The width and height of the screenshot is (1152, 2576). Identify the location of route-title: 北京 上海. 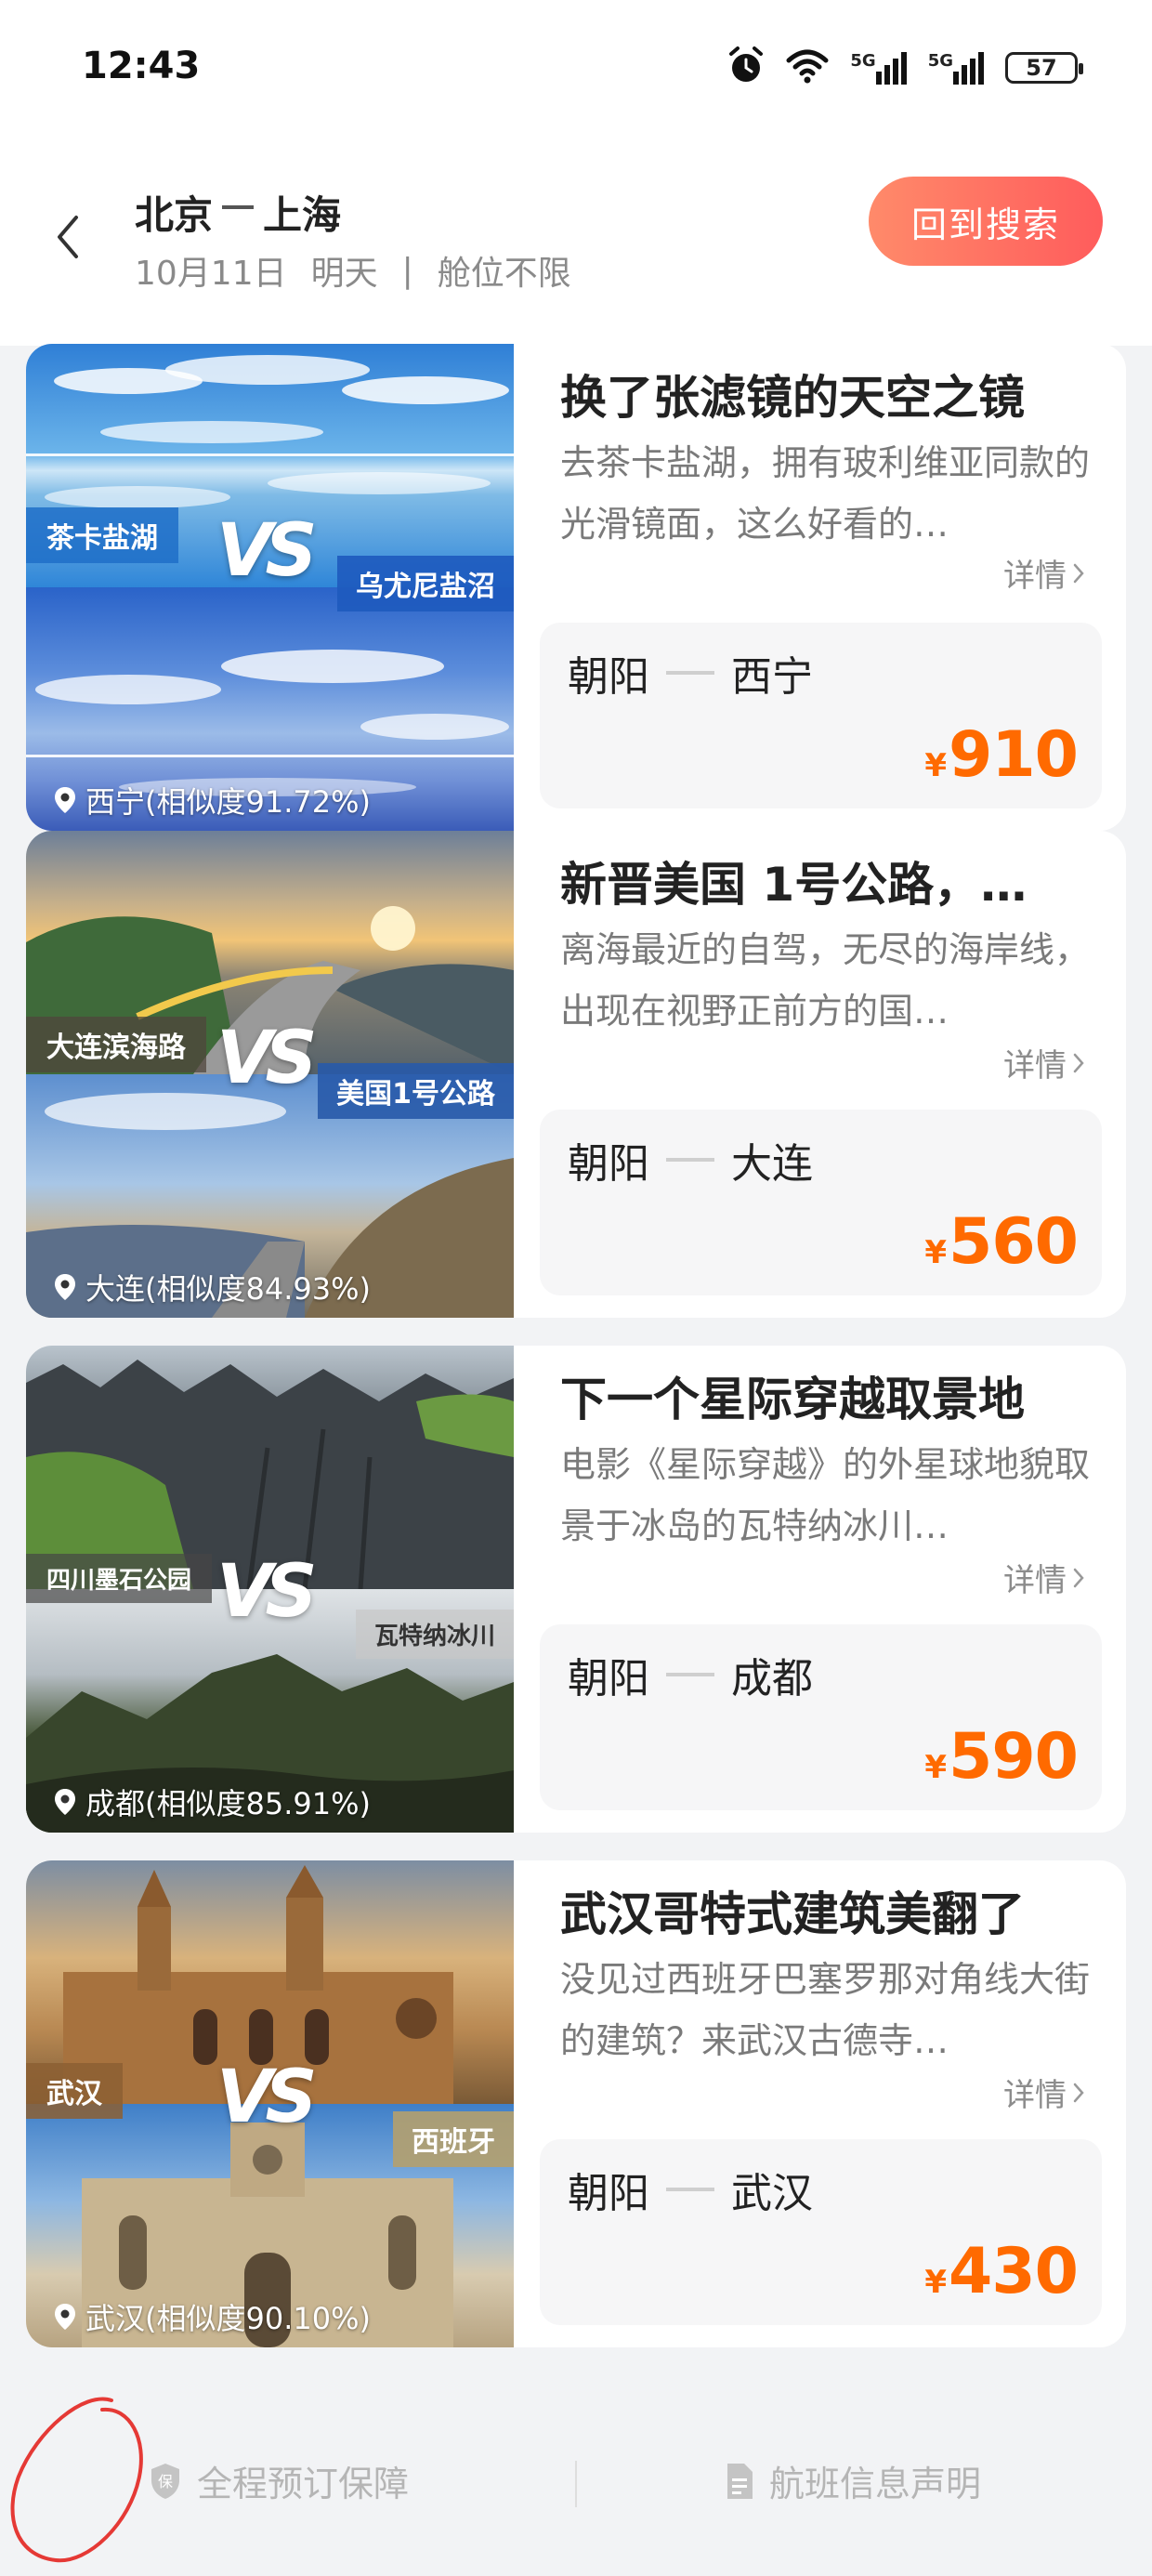
(238, 212).